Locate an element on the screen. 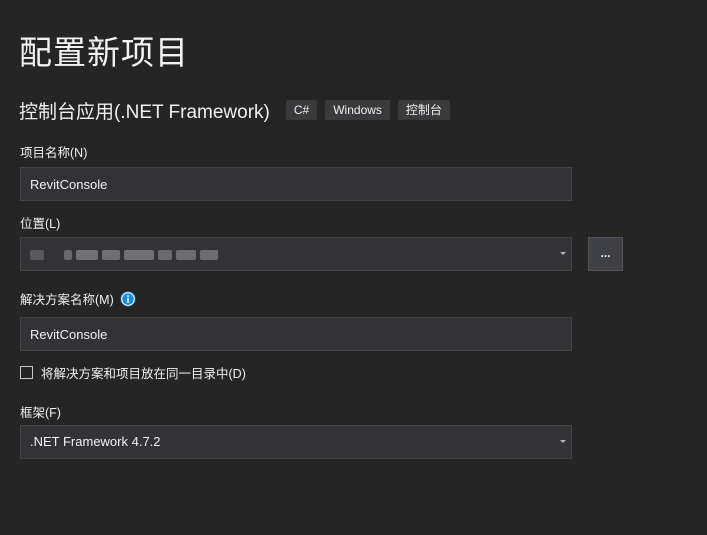  project-name-label: 项目名称(N) is located at coordinates (54, 153).